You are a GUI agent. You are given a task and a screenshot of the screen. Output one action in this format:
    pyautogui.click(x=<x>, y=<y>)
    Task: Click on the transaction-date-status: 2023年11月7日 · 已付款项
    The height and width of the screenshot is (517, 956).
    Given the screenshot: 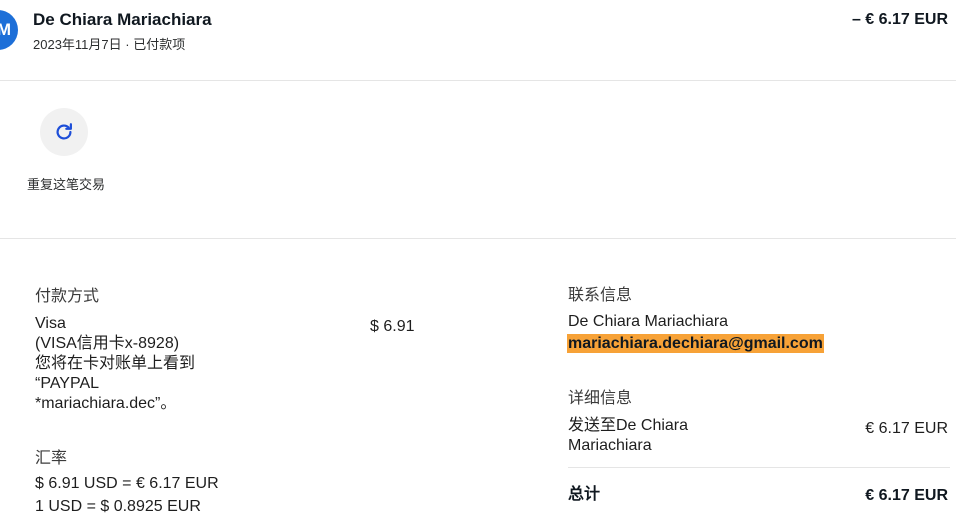 What is the action you would take?
    pyautogui.click(x=109, y=44)
    